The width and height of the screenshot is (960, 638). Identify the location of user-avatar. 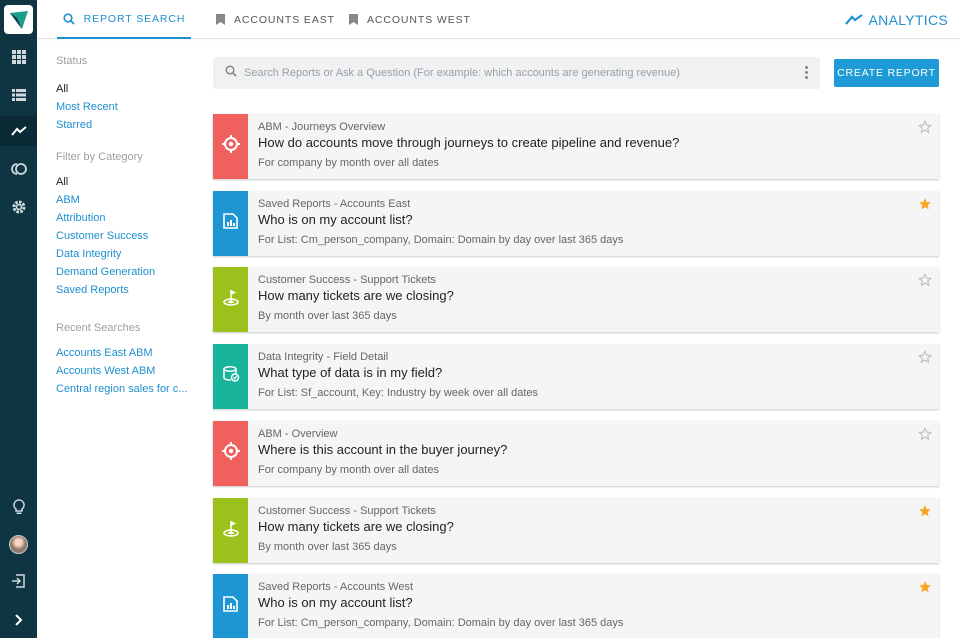
(18, 544).